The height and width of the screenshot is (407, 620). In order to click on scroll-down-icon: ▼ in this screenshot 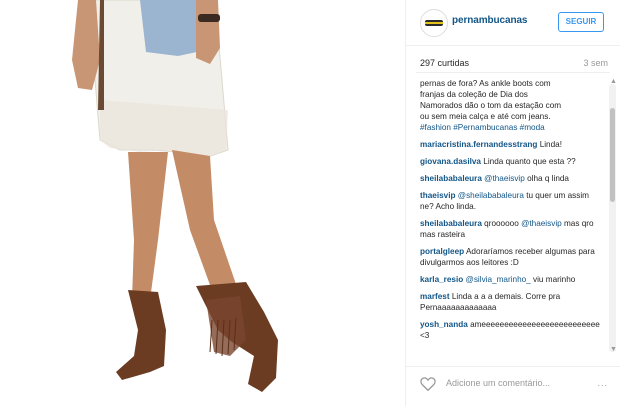, I will do `click(613, 349)`.